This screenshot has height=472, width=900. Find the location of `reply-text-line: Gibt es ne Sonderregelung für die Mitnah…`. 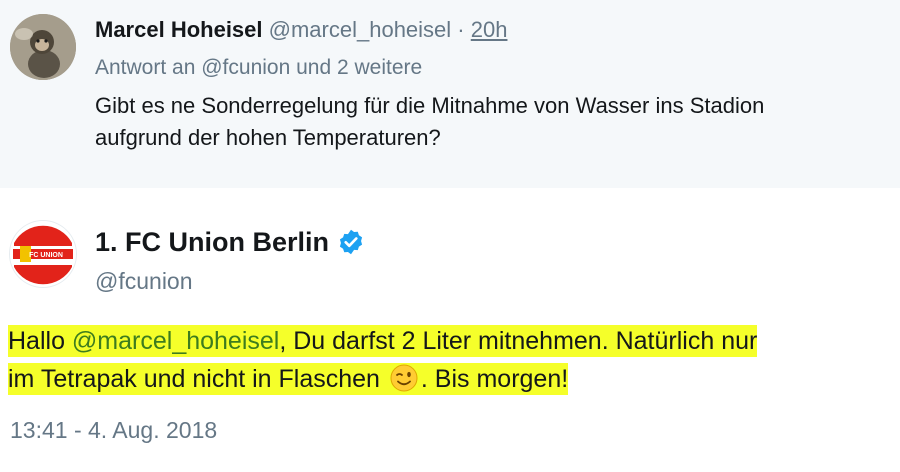

reply-text-line: Gibt es ne Sonderregelung für die Mitnah… is located at coordinates (430, 105).